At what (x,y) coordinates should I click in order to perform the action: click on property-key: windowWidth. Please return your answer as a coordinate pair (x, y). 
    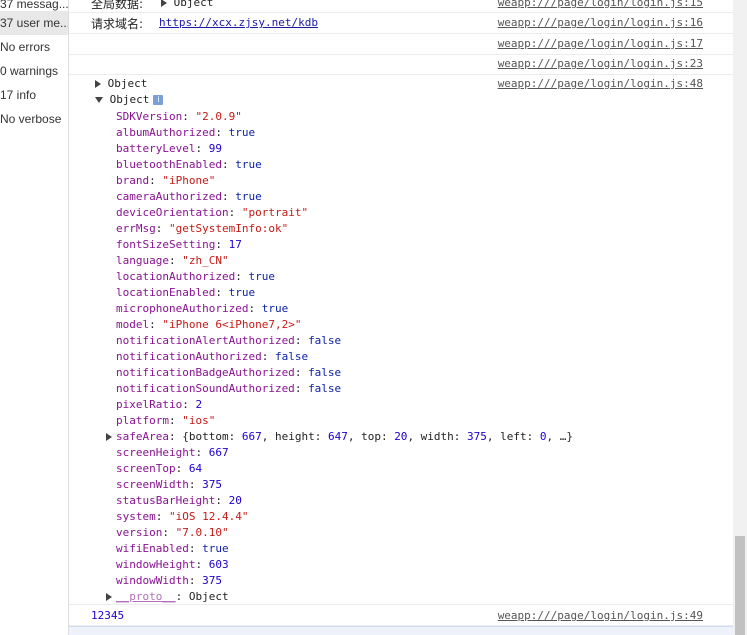
    Looking at the image, I should click on (152, 580).